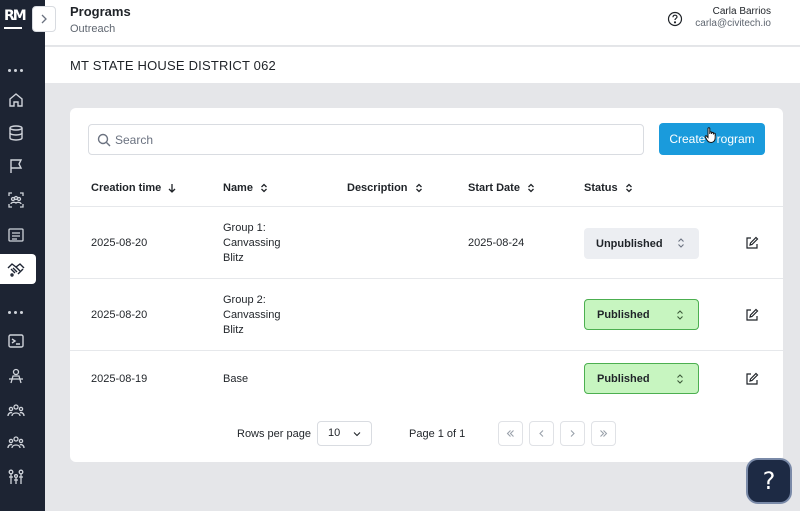 The width and height of the screenshot is (800, 511). What do you see at coordinates (252, 243) in the screenshot?
I see `cell-name: Group 1: Canvassing Blitz` at bounding box center [252, 243].